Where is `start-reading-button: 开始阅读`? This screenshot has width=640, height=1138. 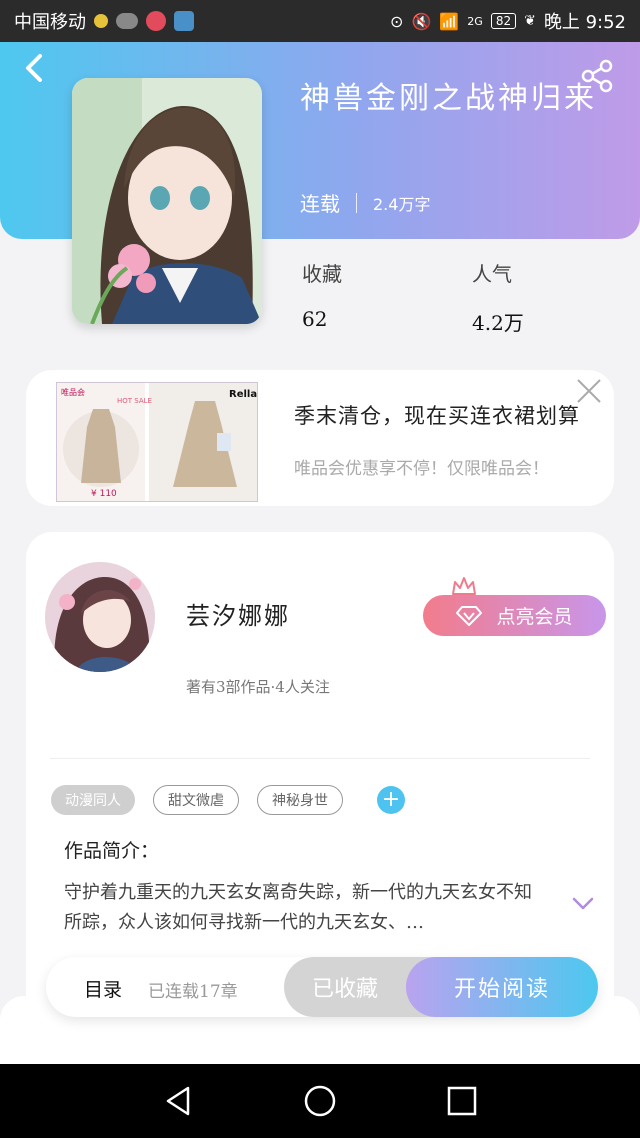
start-reading-button: 开始阅读 is located at coordinates (502, 987).